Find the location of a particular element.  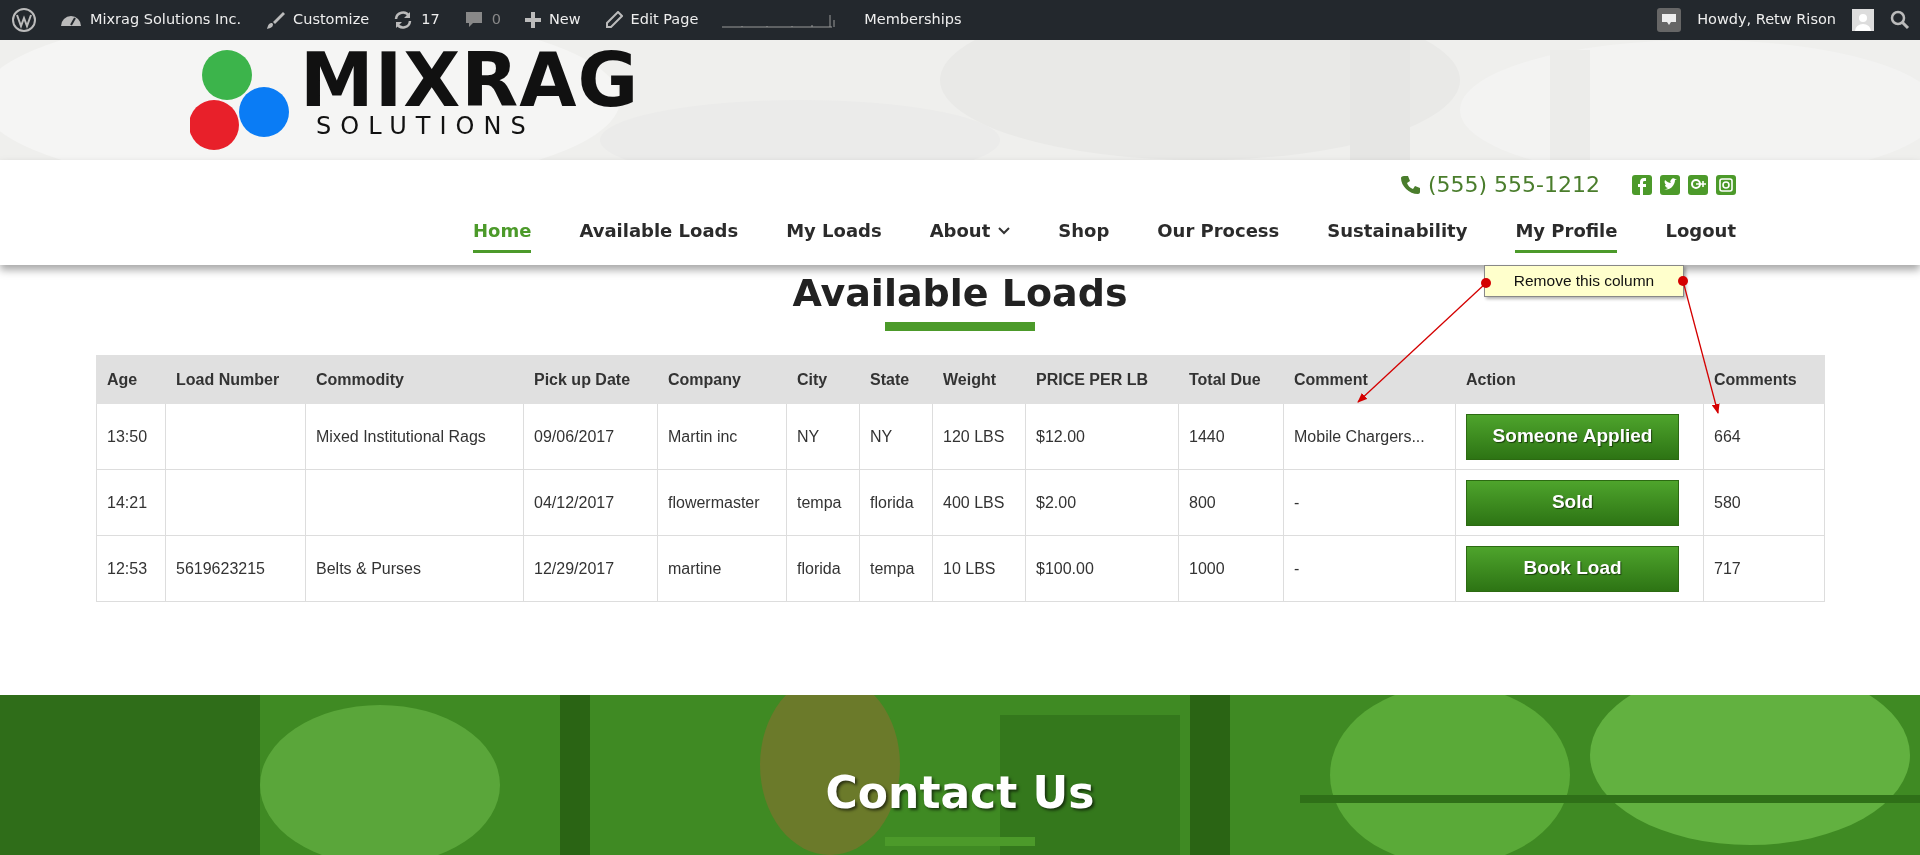

wordpress-logo-icon is located at coordinates (24, 20).